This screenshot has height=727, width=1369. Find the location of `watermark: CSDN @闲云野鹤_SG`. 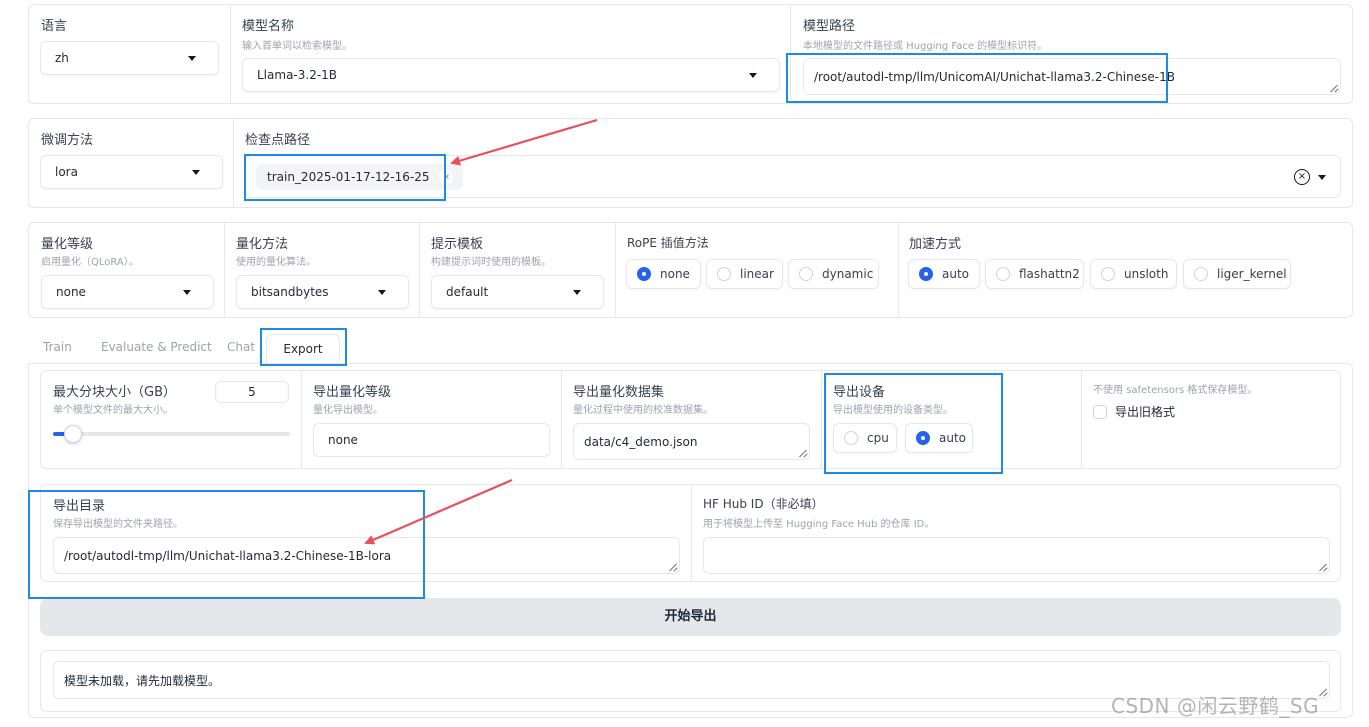

watermark: CSDN @闲云野鹤_SG is located at coordinates (1215, 706).